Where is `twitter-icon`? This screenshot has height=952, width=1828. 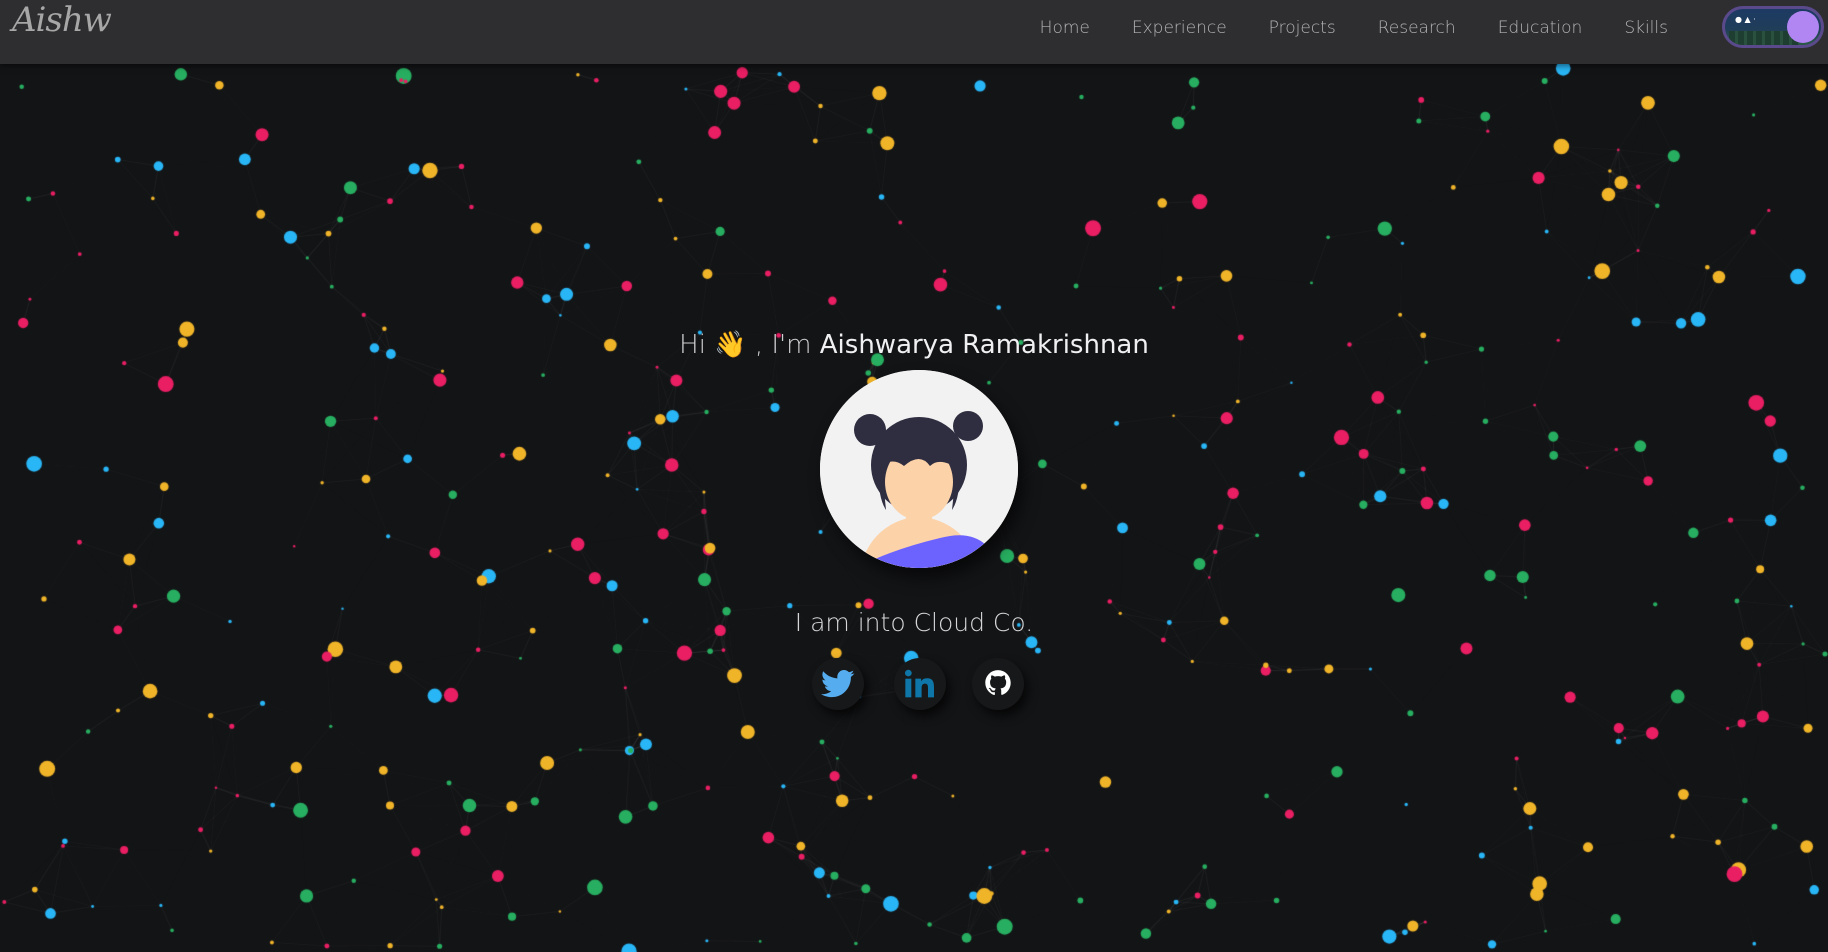
twitter-icon is located at coordinates (838, 683).